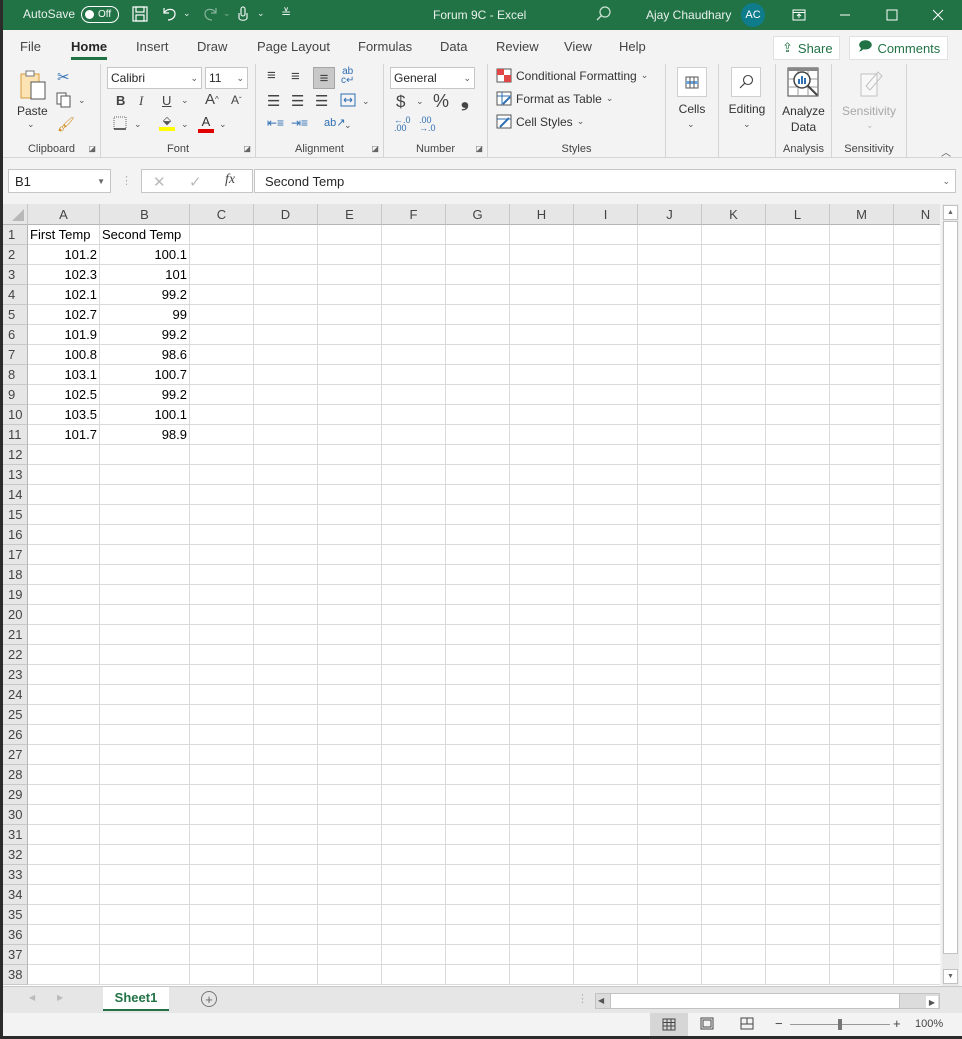  Describe the element at coordinates (572, 75) in the screenshot. I see `conditional-formatting-button: Conditional Formatting ⌄` at that location.